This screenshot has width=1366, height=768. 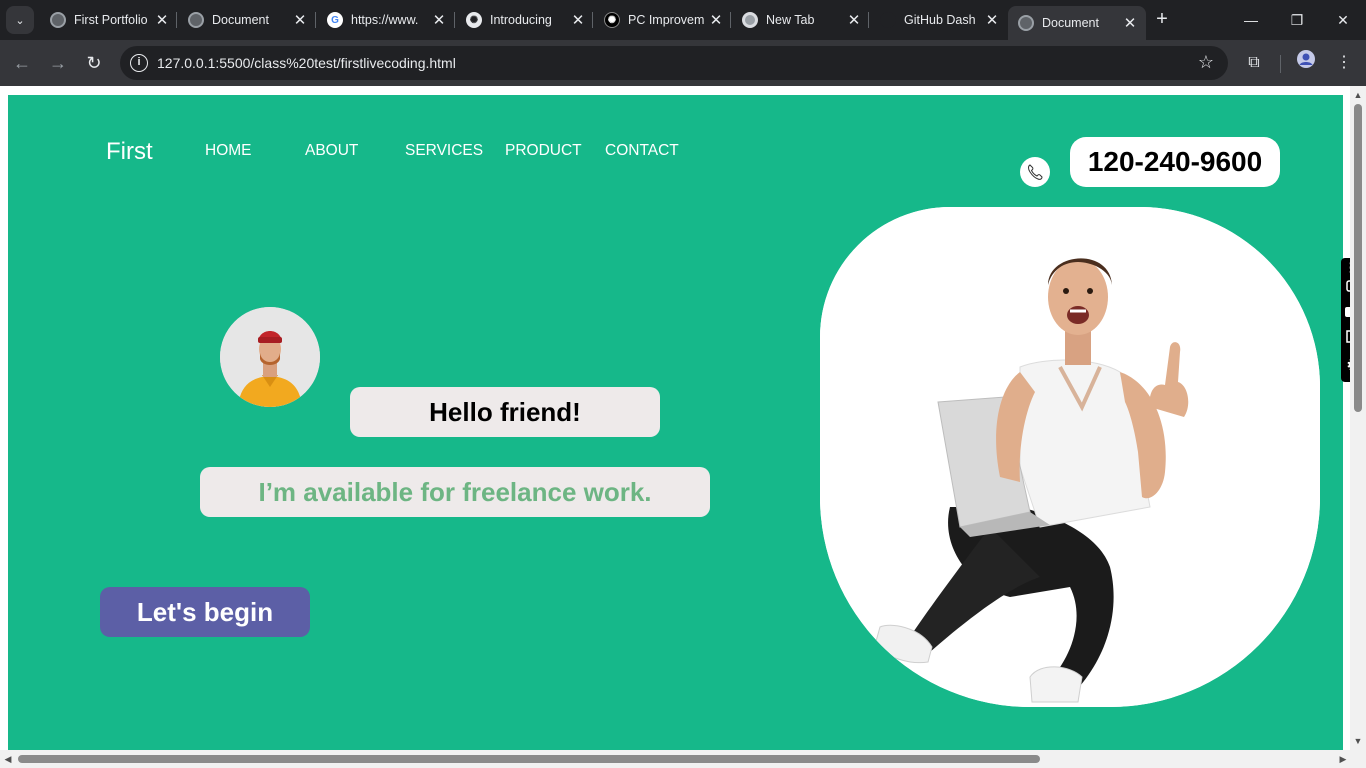 What do you see at coordinates (612, 20) in the screenshot?
I see `pc-icon: ✺` at bounding box center [612, 20].